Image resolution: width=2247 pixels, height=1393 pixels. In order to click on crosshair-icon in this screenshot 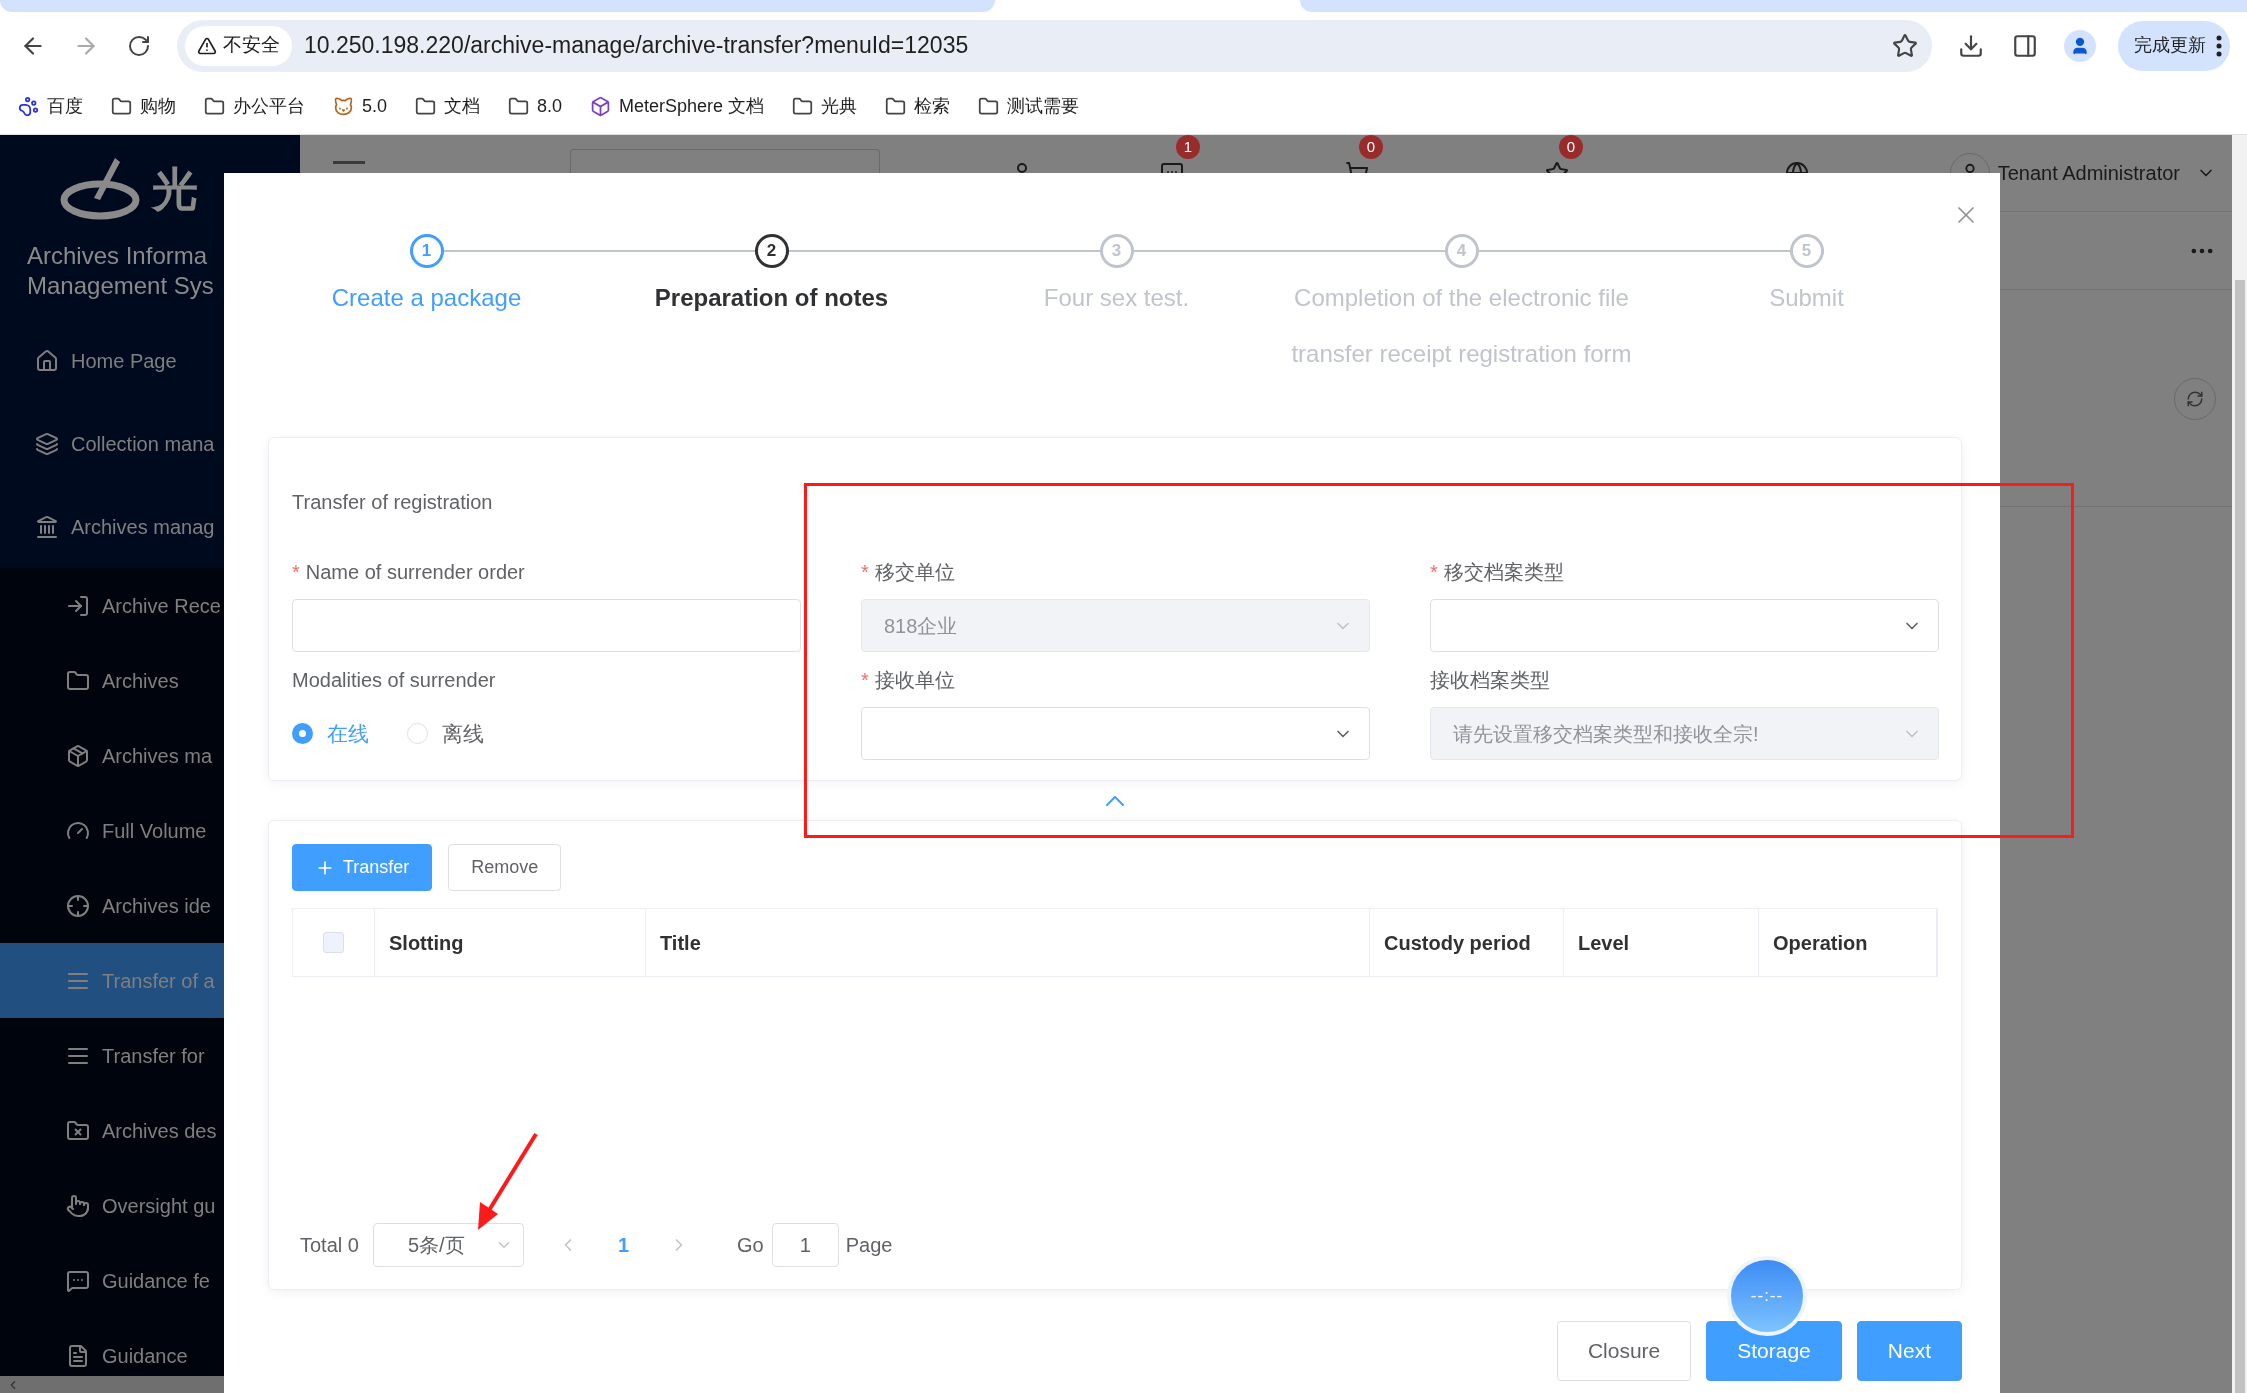, I will do `click(78, 905)`.